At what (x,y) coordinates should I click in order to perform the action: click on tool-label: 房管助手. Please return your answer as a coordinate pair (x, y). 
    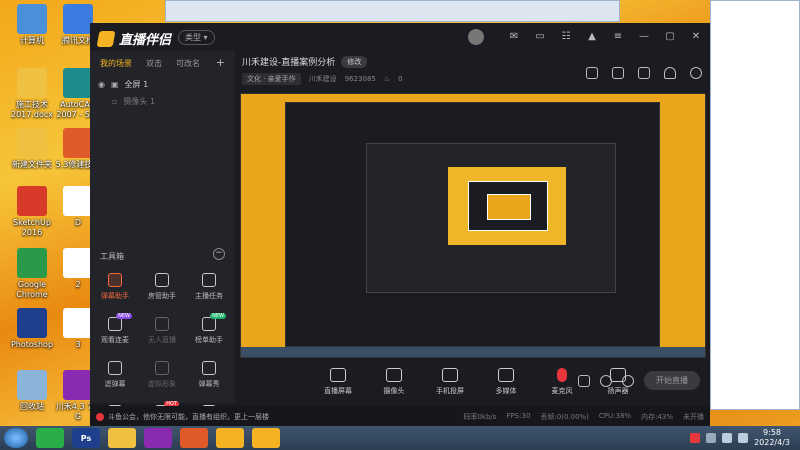
    Looking at the image, I should click on (162, 296).